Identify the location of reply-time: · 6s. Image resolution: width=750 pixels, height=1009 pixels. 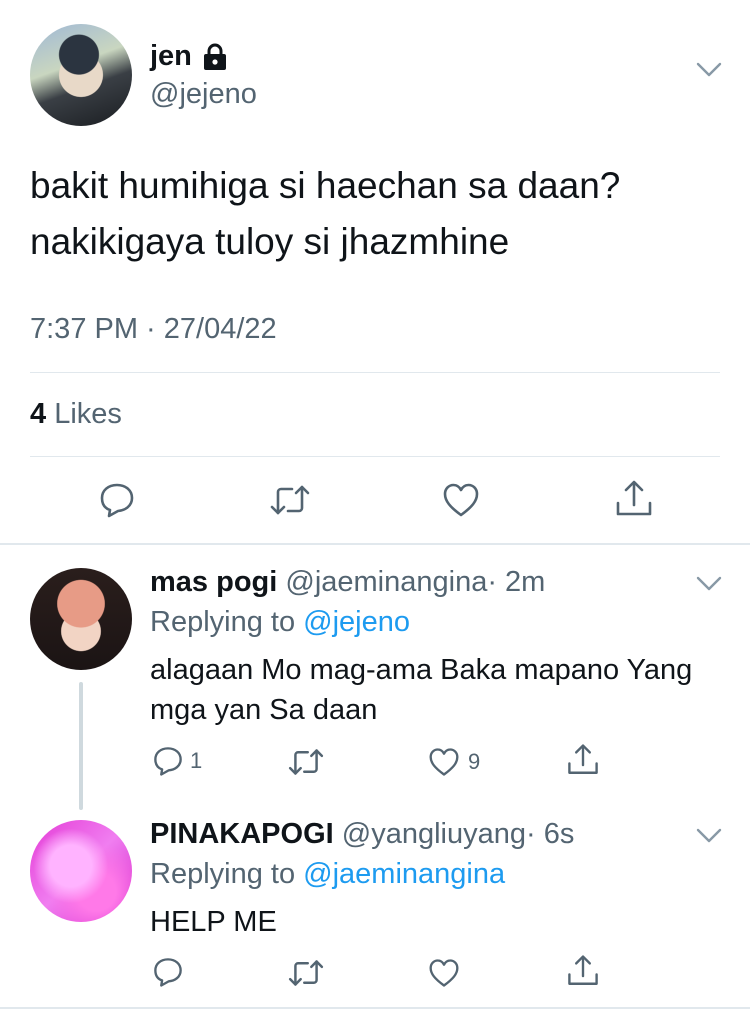
(550, 834).